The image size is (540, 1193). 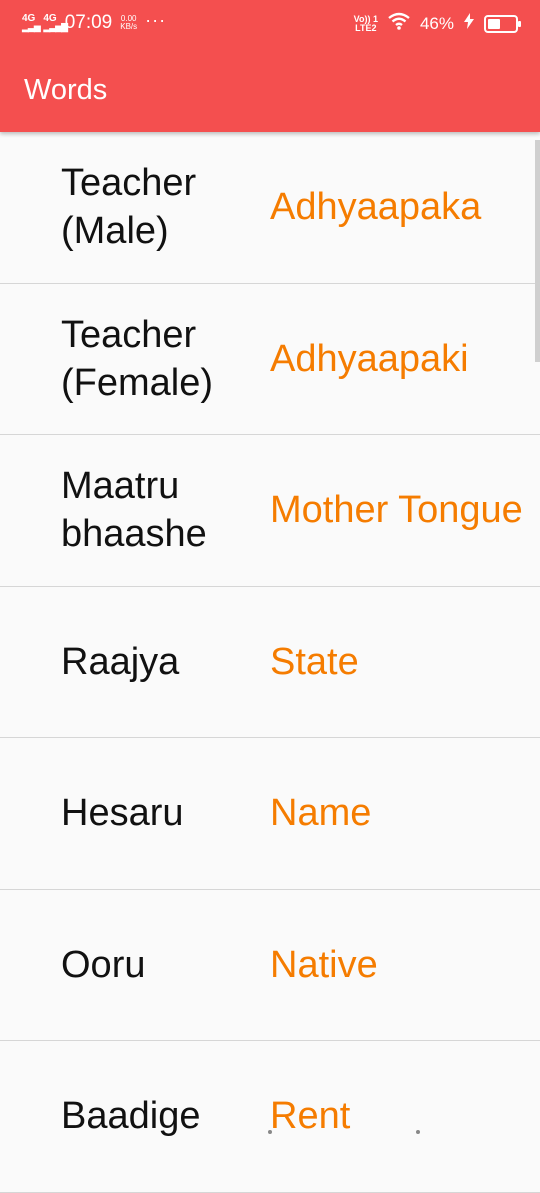 I want to click on word-text: Hesaru, so click(x=161, y=813).